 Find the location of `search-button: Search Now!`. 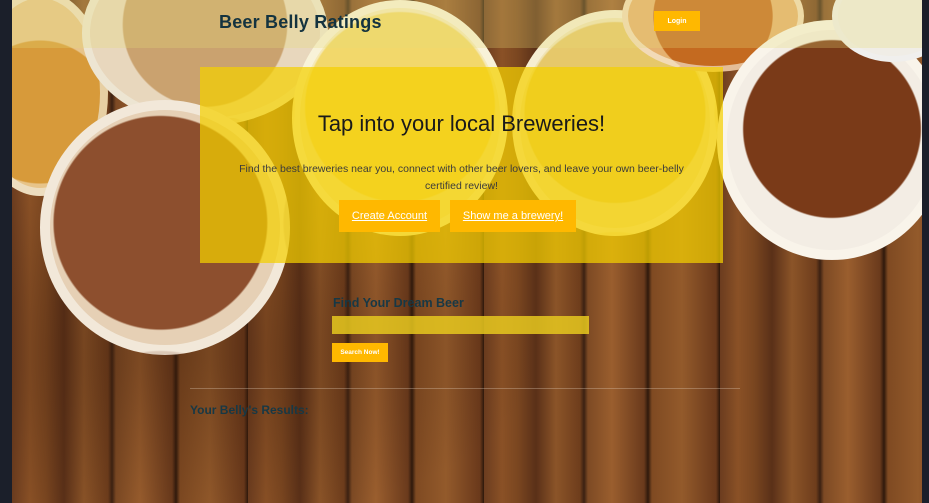

search-button: Search Now! is located at coordinates (360, 352).